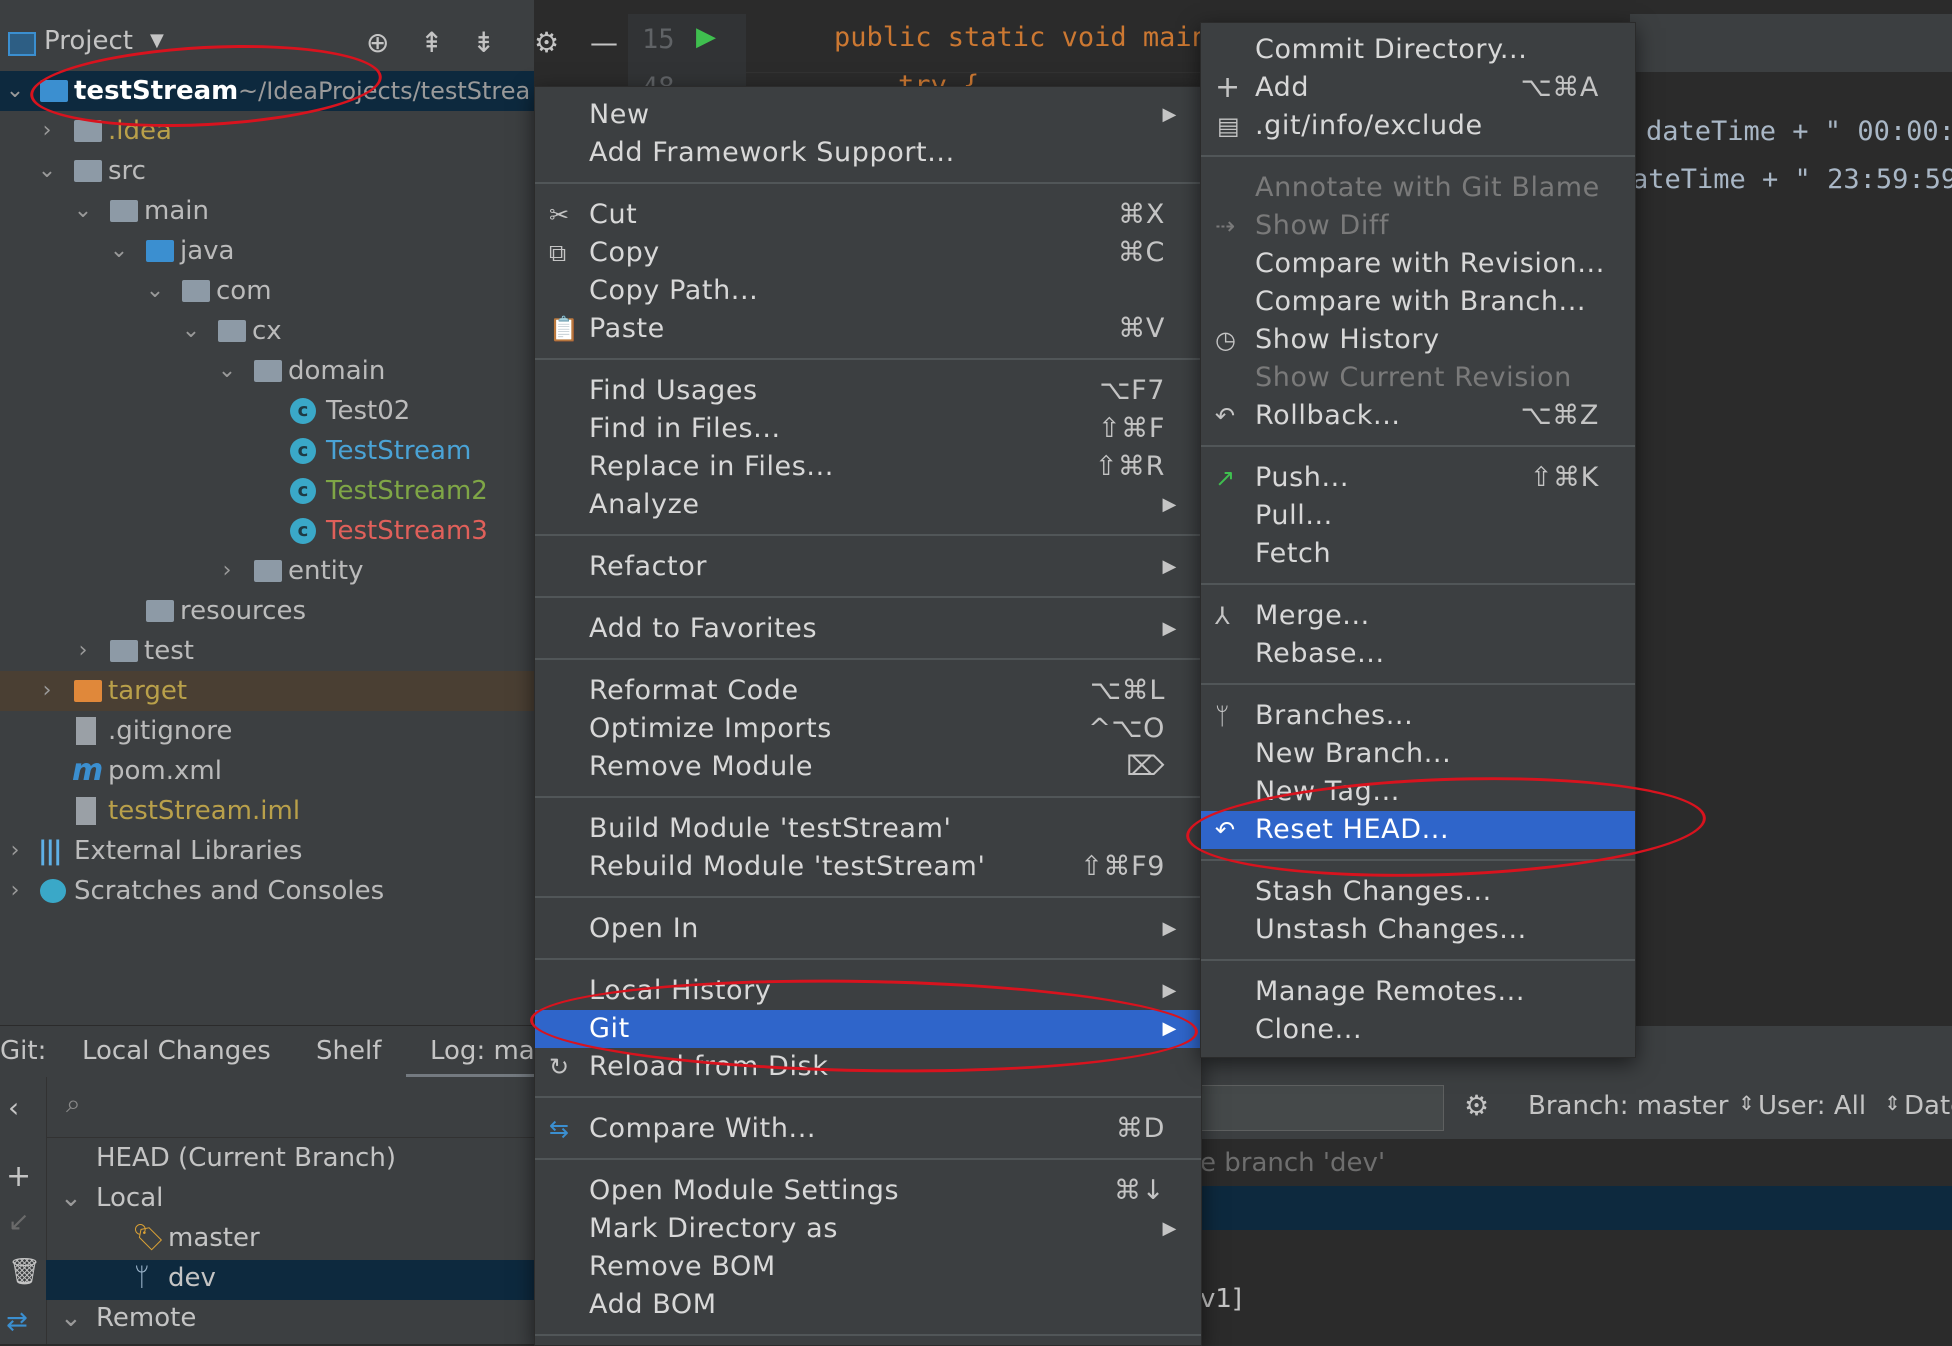  I want to click on plus-icon: +, so click(18, 1176).